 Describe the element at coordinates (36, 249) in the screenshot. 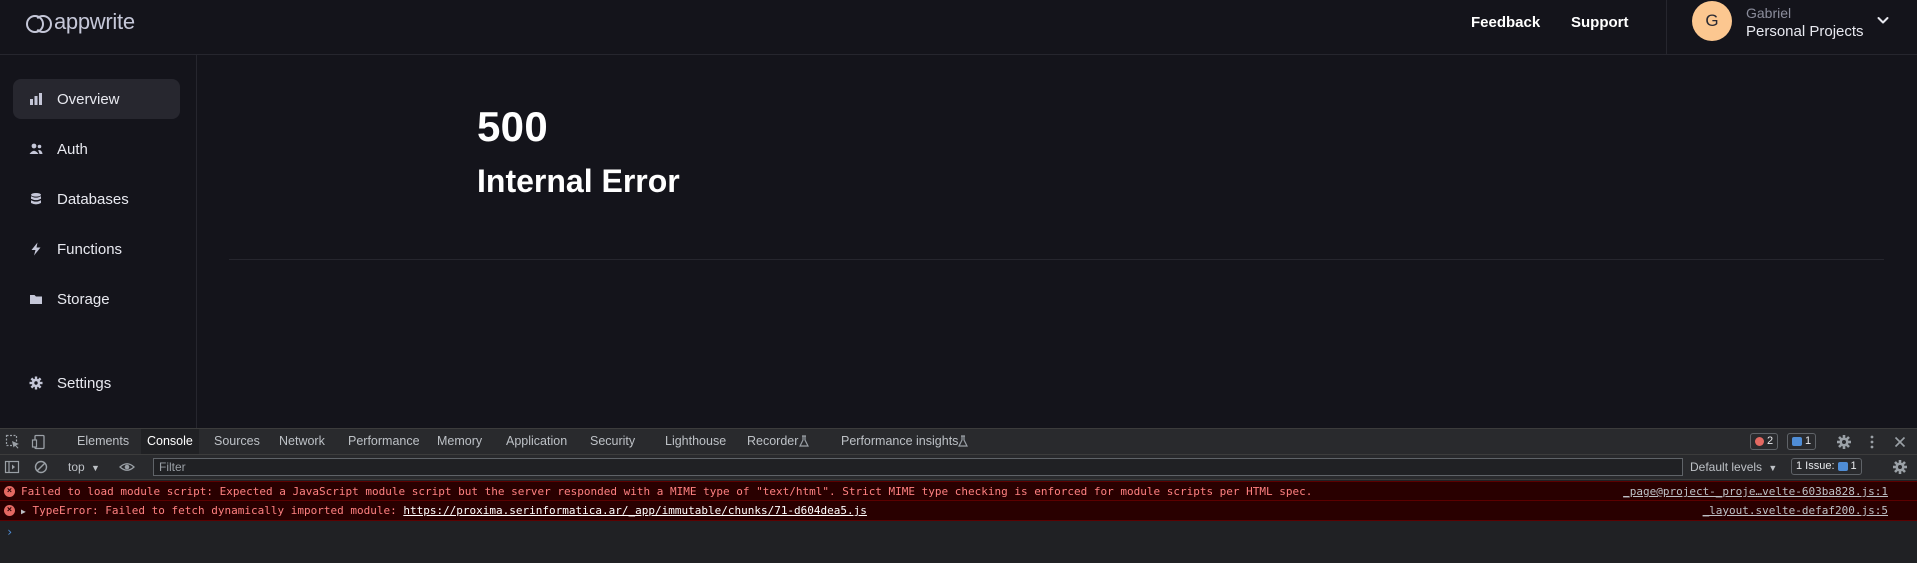

I see `lightning-icon` at that location.